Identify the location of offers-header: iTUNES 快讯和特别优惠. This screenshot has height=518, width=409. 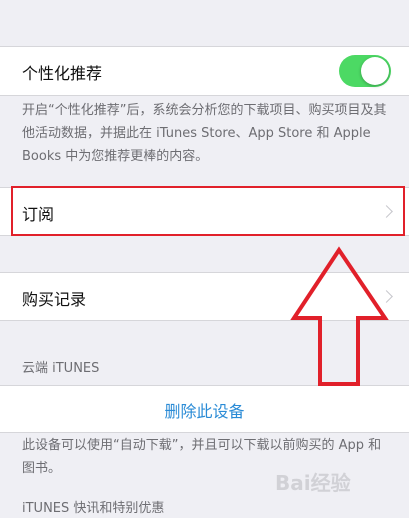
(93, 508).